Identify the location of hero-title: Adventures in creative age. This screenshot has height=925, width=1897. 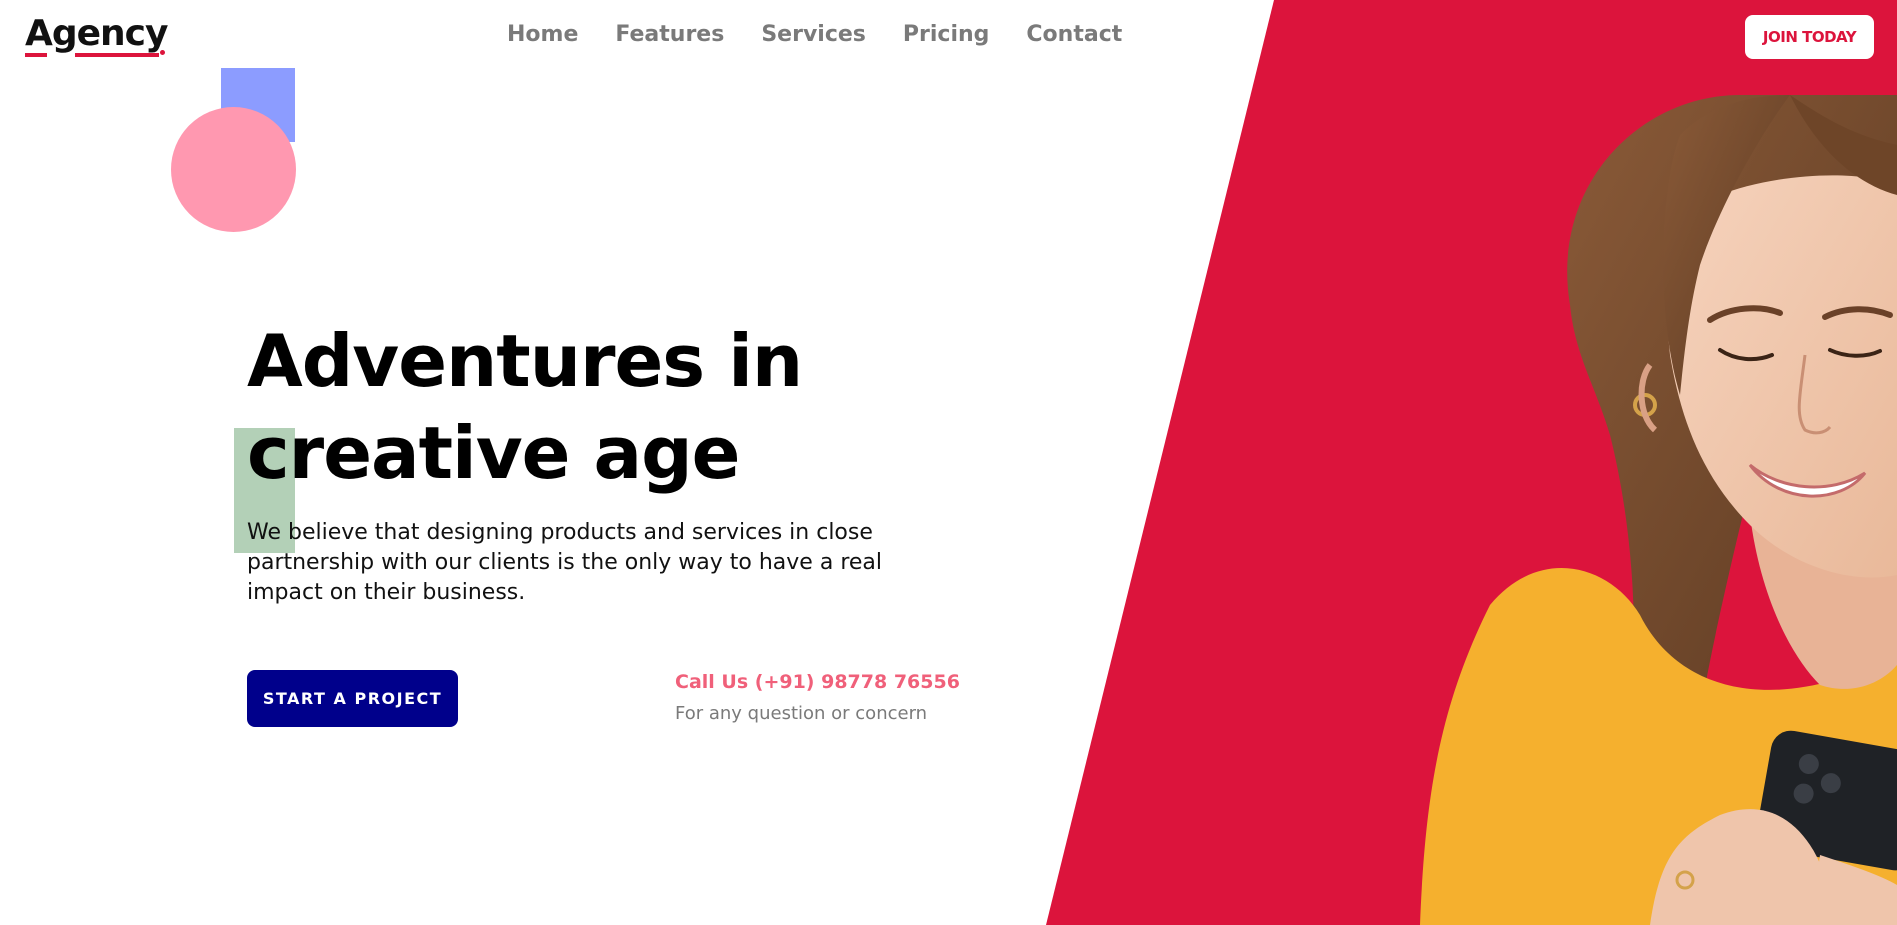
(597, 407).